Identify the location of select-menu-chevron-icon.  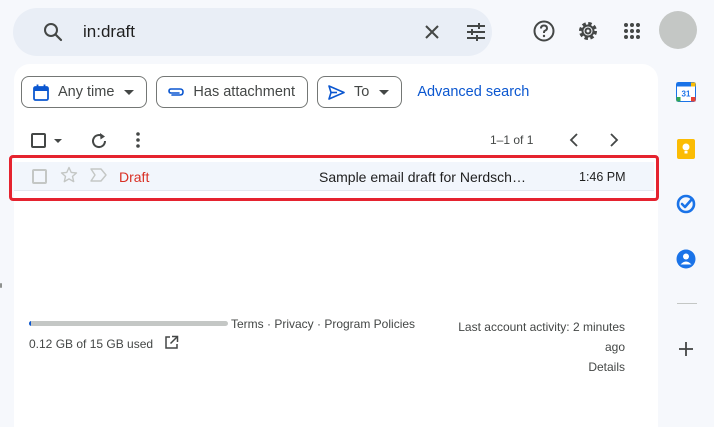
(58, 141).